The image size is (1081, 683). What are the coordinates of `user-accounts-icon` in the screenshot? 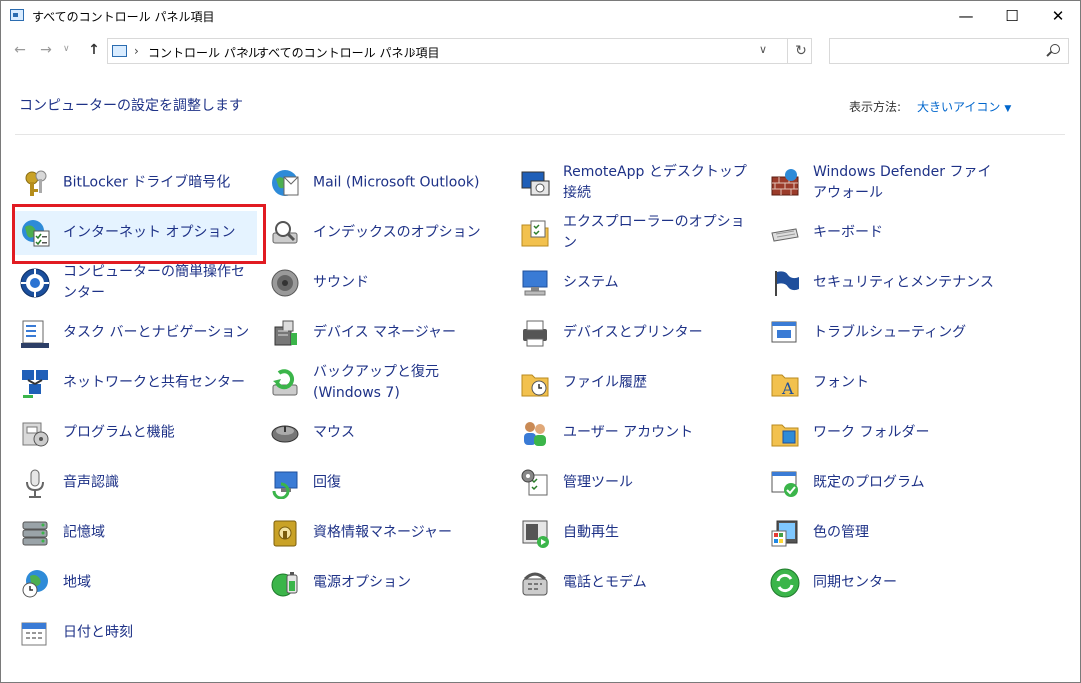 It's located at (535, 433).